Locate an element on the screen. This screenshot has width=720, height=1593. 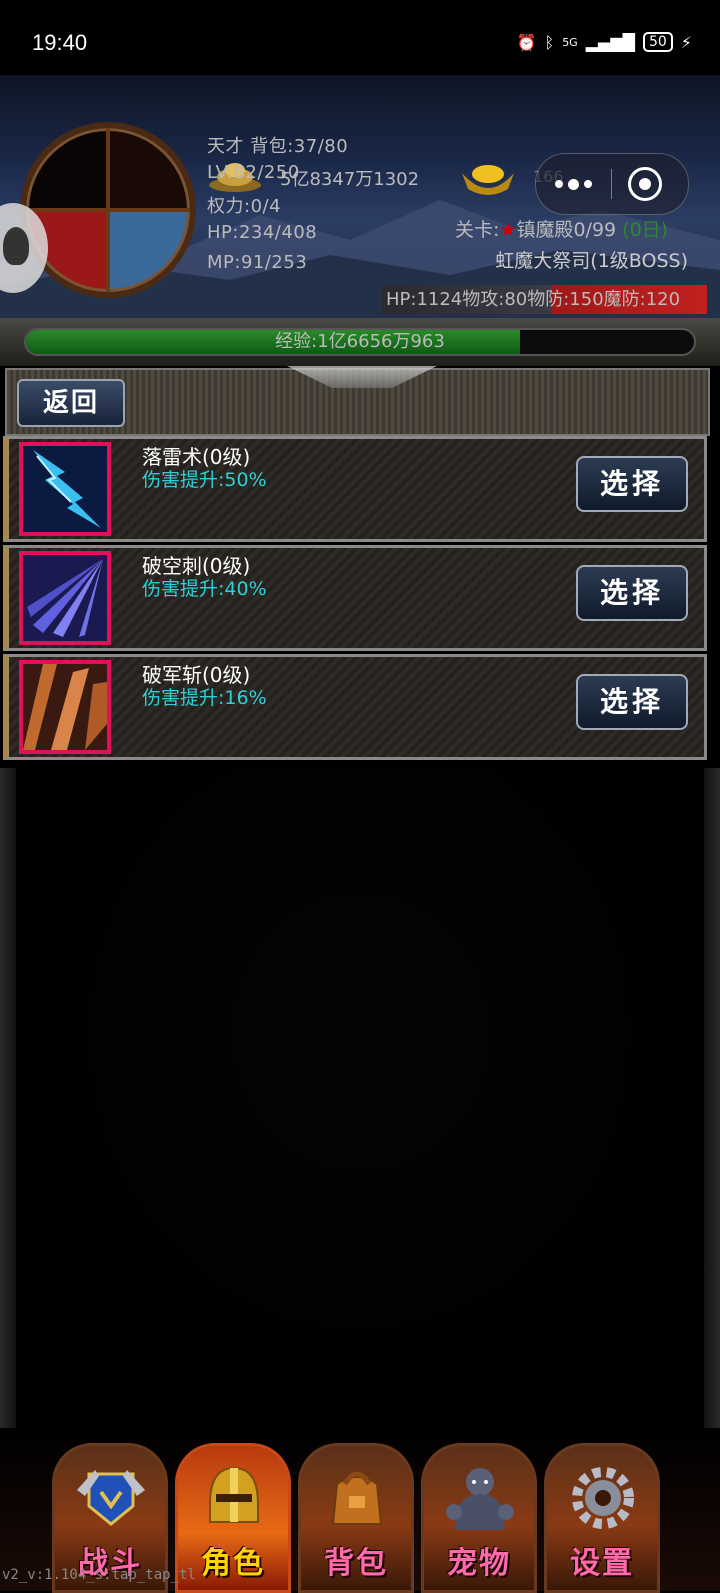
skill-effect: 伤害提升:40% is located at coordinates (204, 589).